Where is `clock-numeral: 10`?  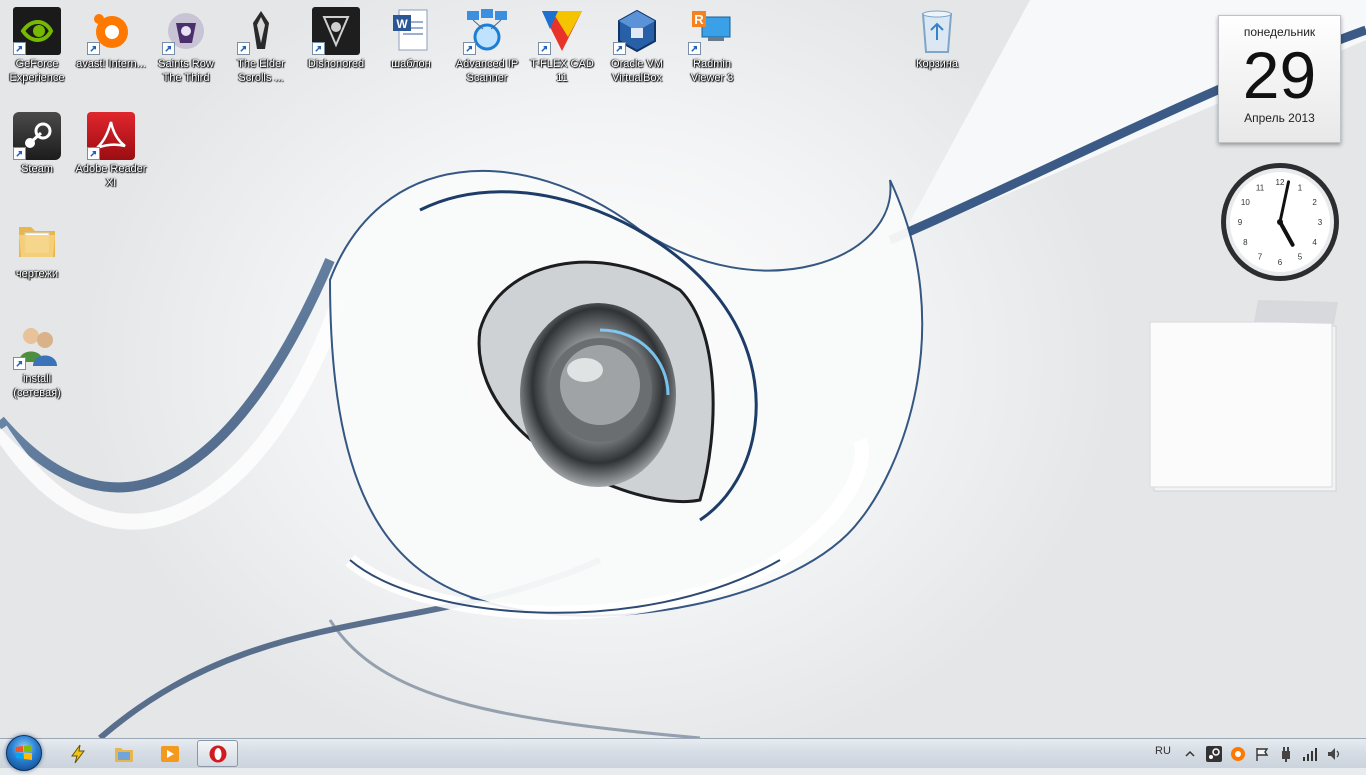
clock-numeral: 10 is located at coordinates (1245, 202).